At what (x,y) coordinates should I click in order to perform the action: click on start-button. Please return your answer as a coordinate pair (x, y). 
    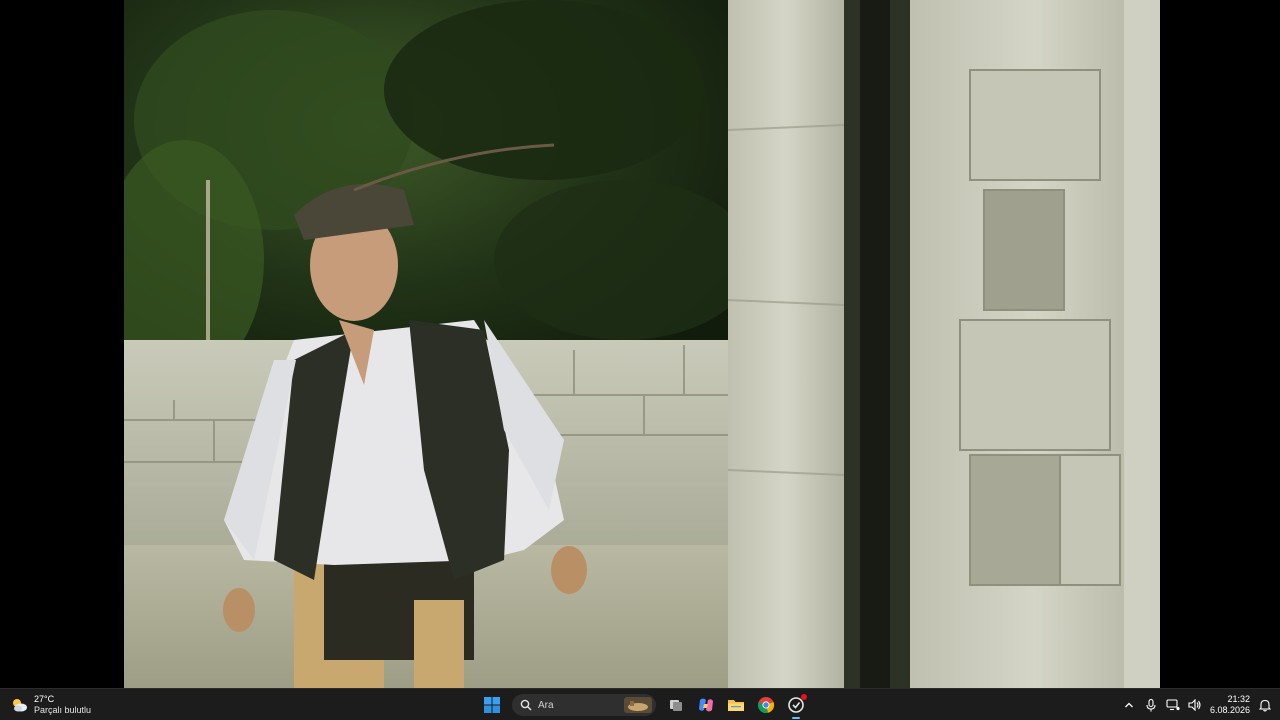
    Looking at the image, I should click on (492, 705).